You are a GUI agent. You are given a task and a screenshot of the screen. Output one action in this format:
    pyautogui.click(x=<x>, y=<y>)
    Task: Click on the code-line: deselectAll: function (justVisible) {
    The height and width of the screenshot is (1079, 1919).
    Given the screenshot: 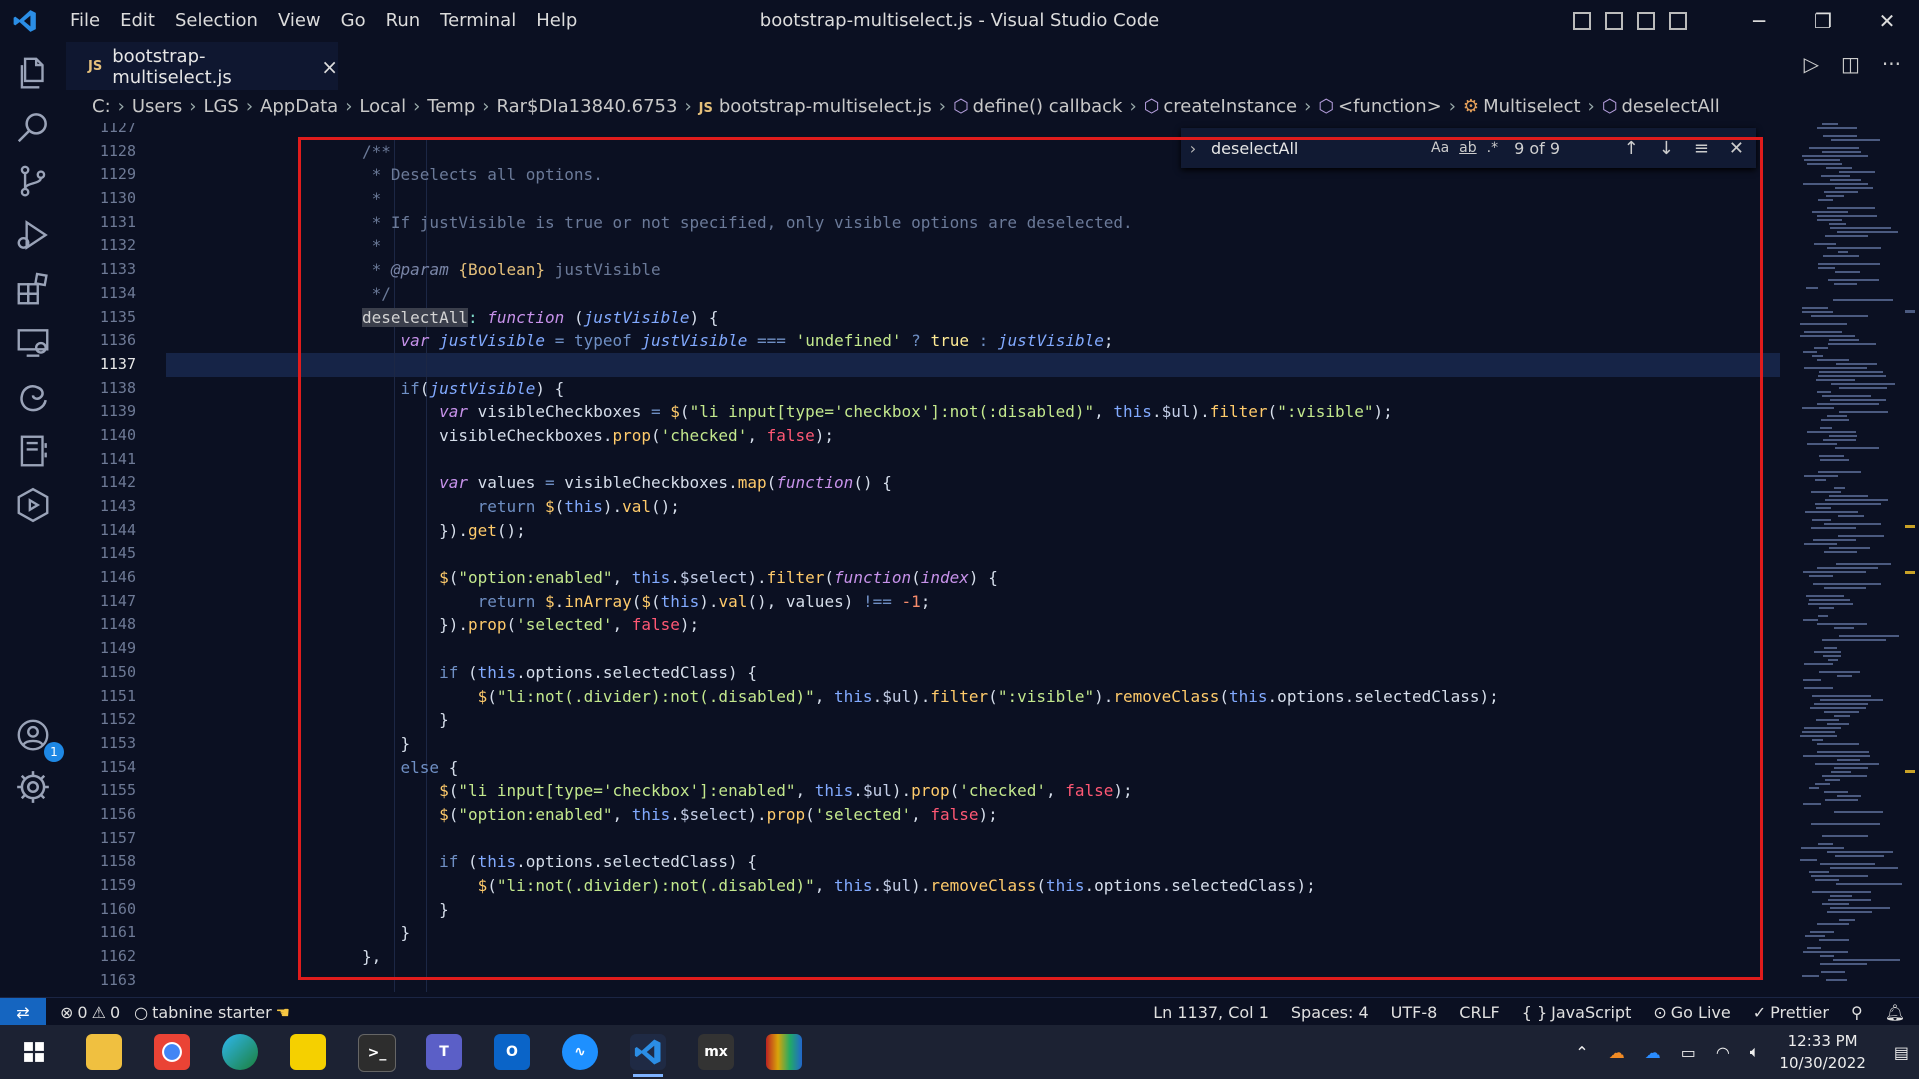 What is the action you would take?
    pyautogui.click(x=973, y=317)
    